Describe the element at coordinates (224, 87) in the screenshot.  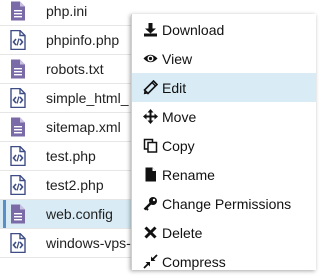
I see `menu-item-edit: Edit` at that location.